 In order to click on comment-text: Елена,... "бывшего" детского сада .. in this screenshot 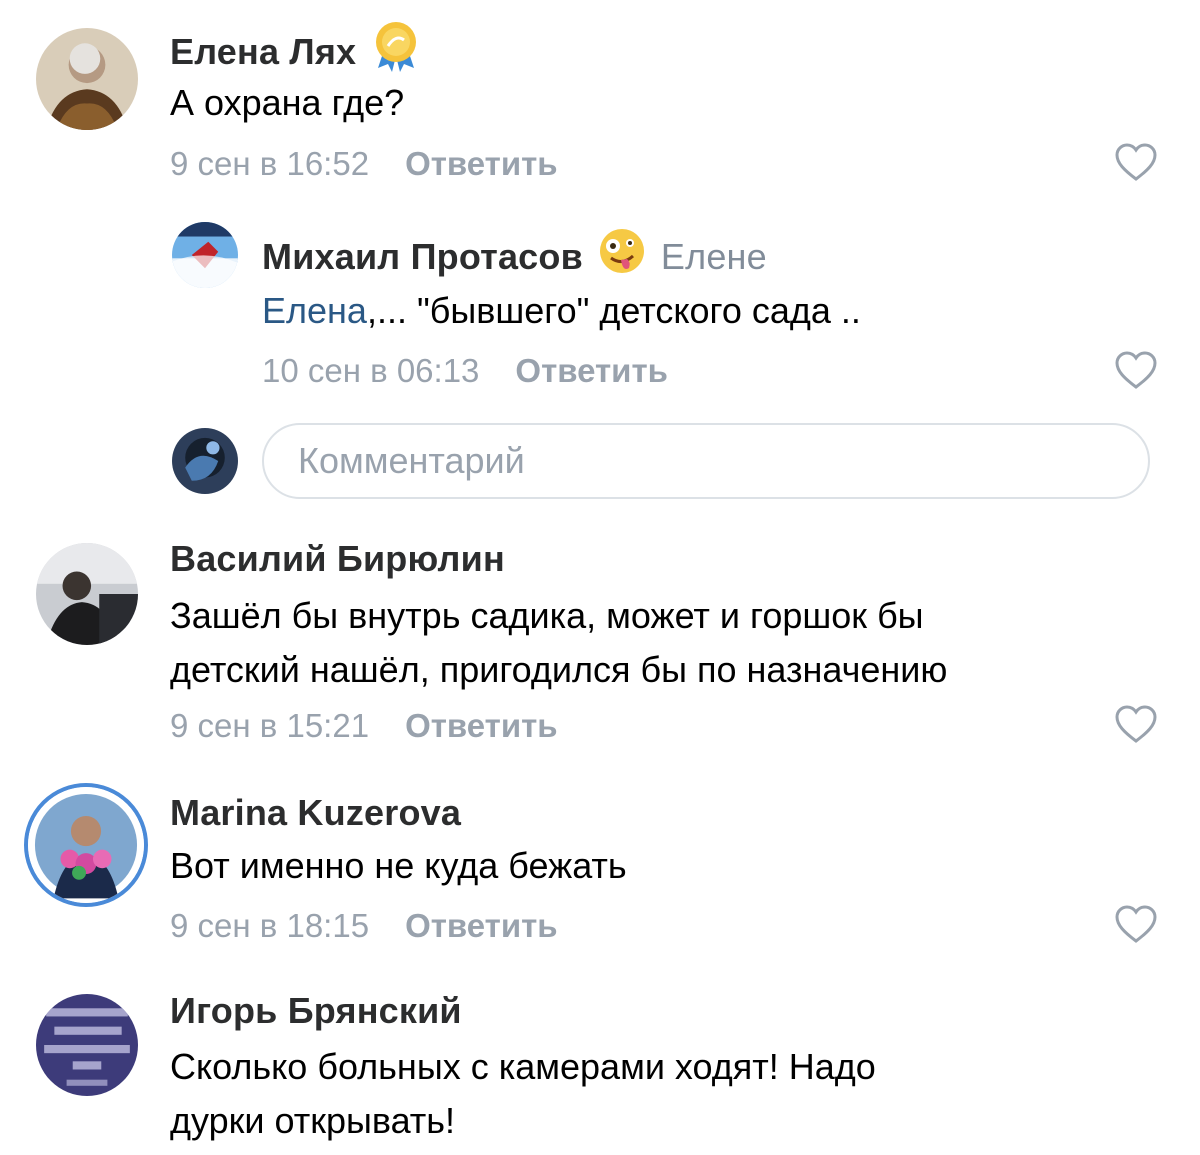, I will do `click(561, 311)`.